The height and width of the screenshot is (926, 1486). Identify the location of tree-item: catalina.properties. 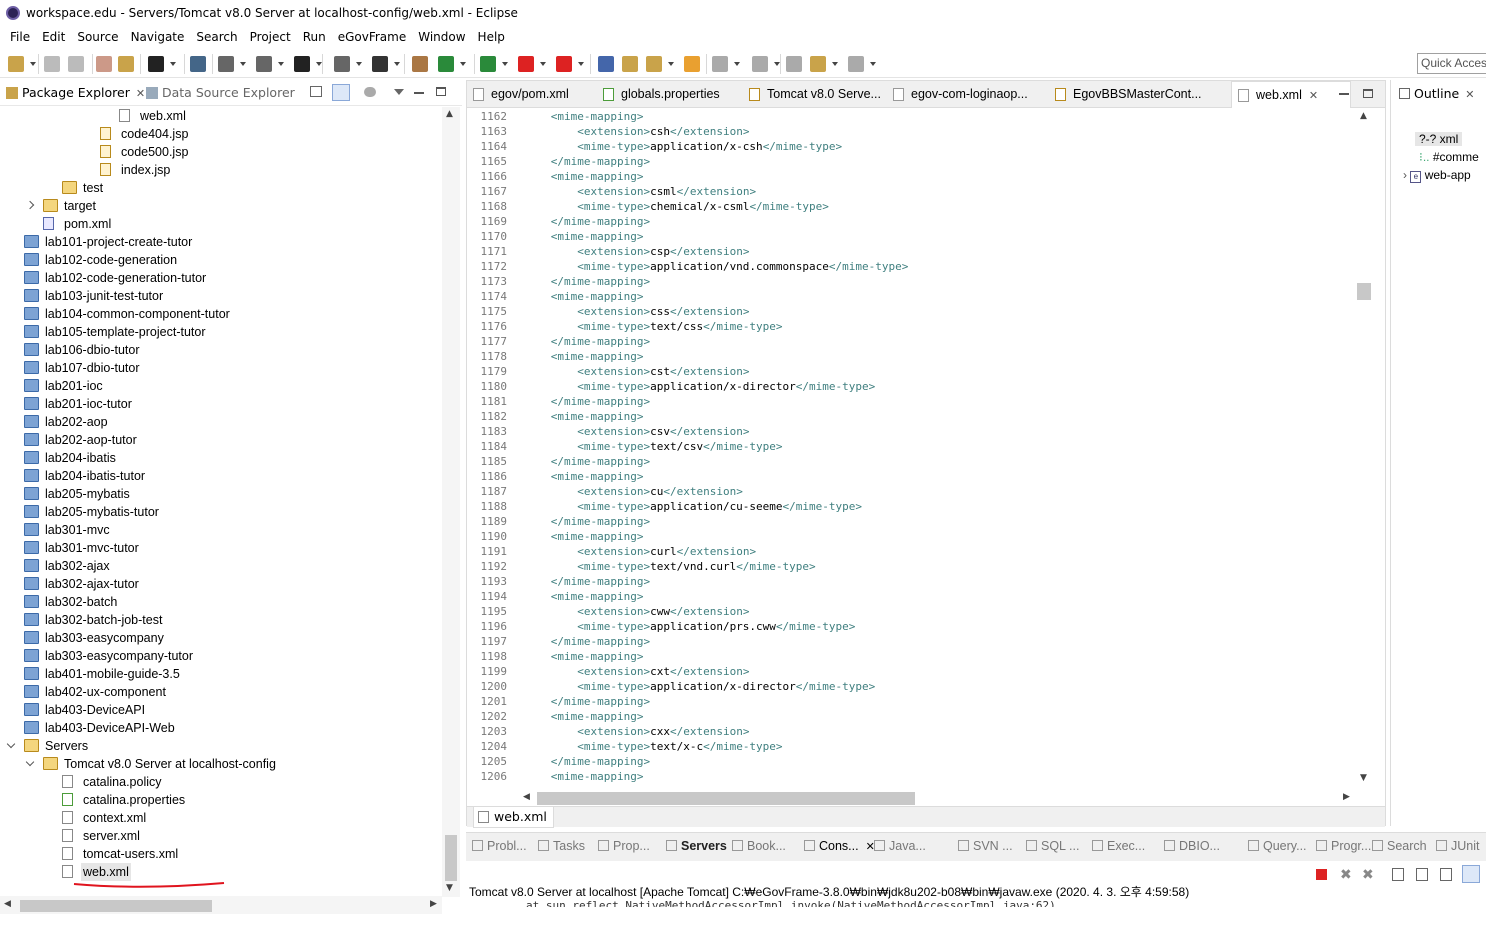
(220, 800).